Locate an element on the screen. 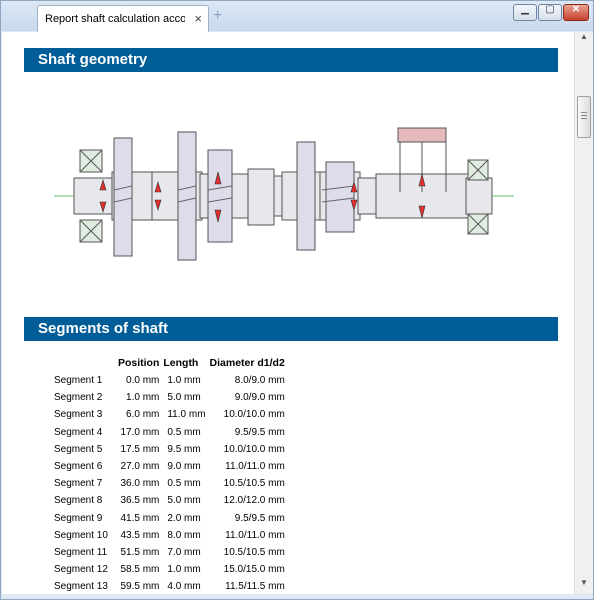 This screenshot has width=594, height=600. column-header: Length is located at coordinates (181, 363).